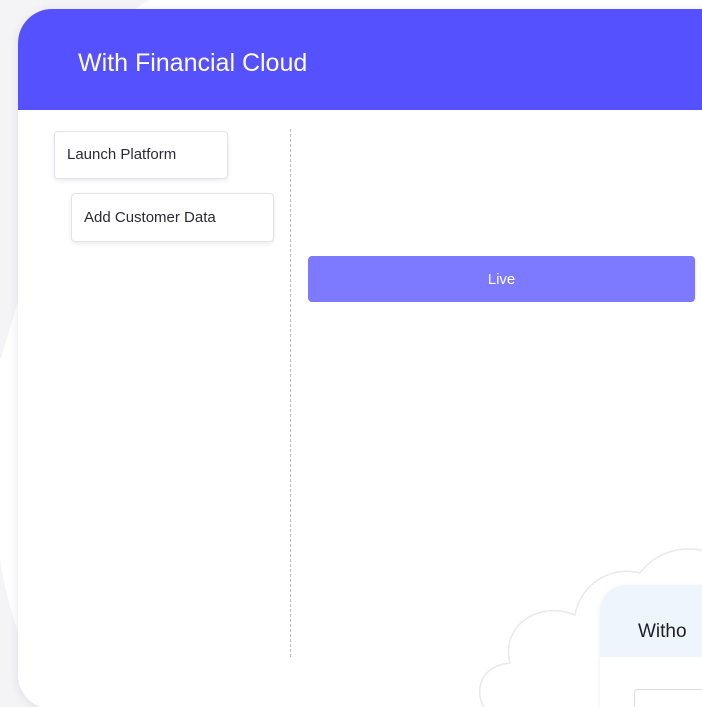 The width and height of the screenshot is (702, 707). I want to click on without-card-title: Witho, so click(662, 631).